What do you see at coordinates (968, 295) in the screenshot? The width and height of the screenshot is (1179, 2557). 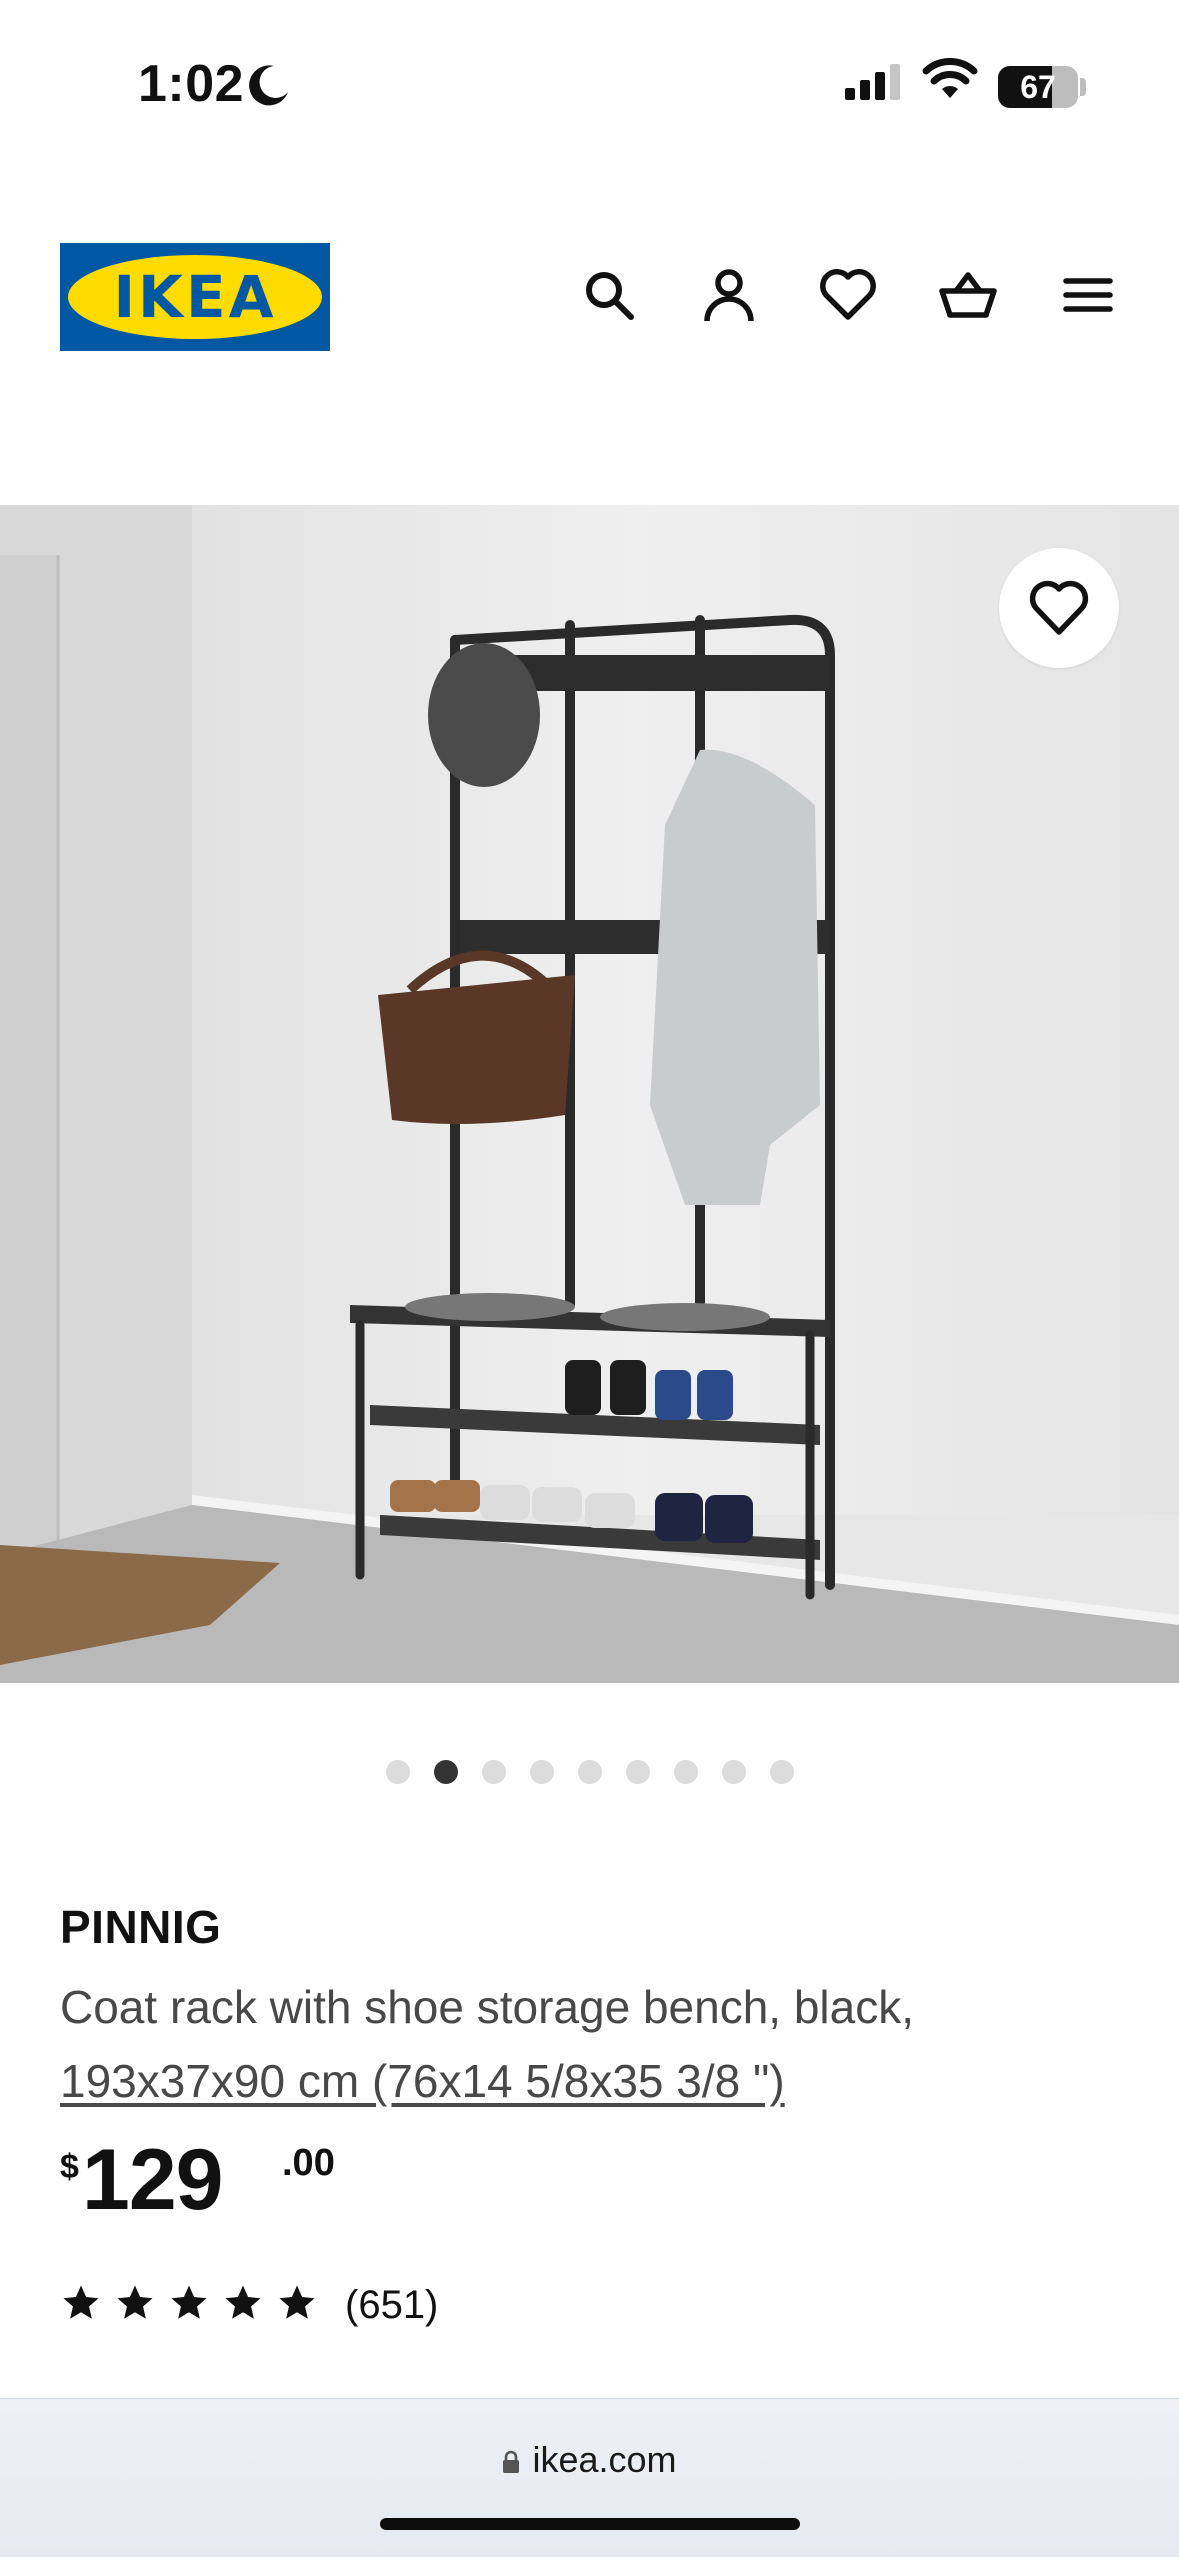 I see `shopping-basket-icon` at bounding box center [968, 295].